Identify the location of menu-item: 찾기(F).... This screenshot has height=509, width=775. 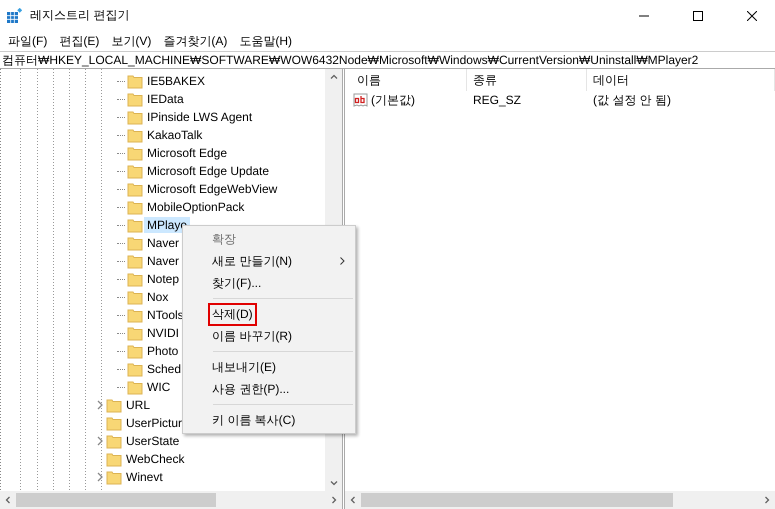
(237, 283).